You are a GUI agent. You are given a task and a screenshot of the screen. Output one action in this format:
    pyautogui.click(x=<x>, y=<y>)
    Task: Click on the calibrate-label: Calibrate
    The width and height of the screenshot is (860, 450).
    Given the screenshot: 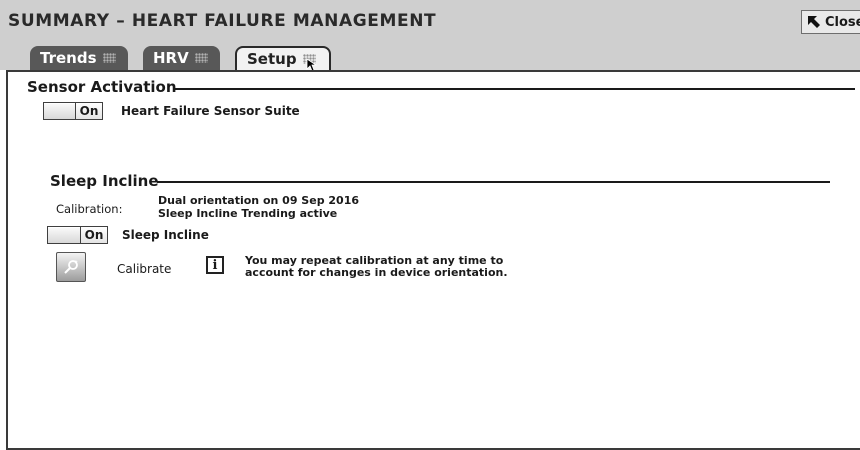 What is the action you would take?
    pyautogui.click(x=144, y=269)
    